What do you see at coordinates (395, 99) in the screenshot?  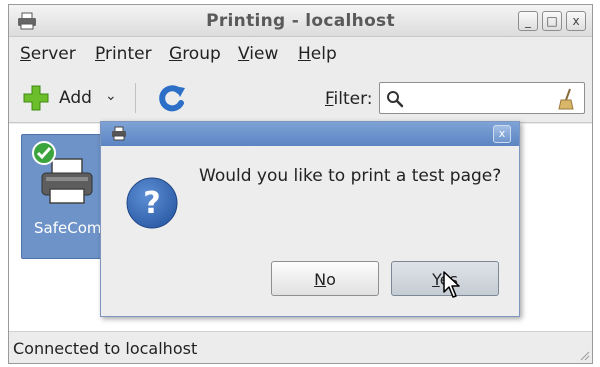 I see `search-icon` at bounding box center [395, 99].